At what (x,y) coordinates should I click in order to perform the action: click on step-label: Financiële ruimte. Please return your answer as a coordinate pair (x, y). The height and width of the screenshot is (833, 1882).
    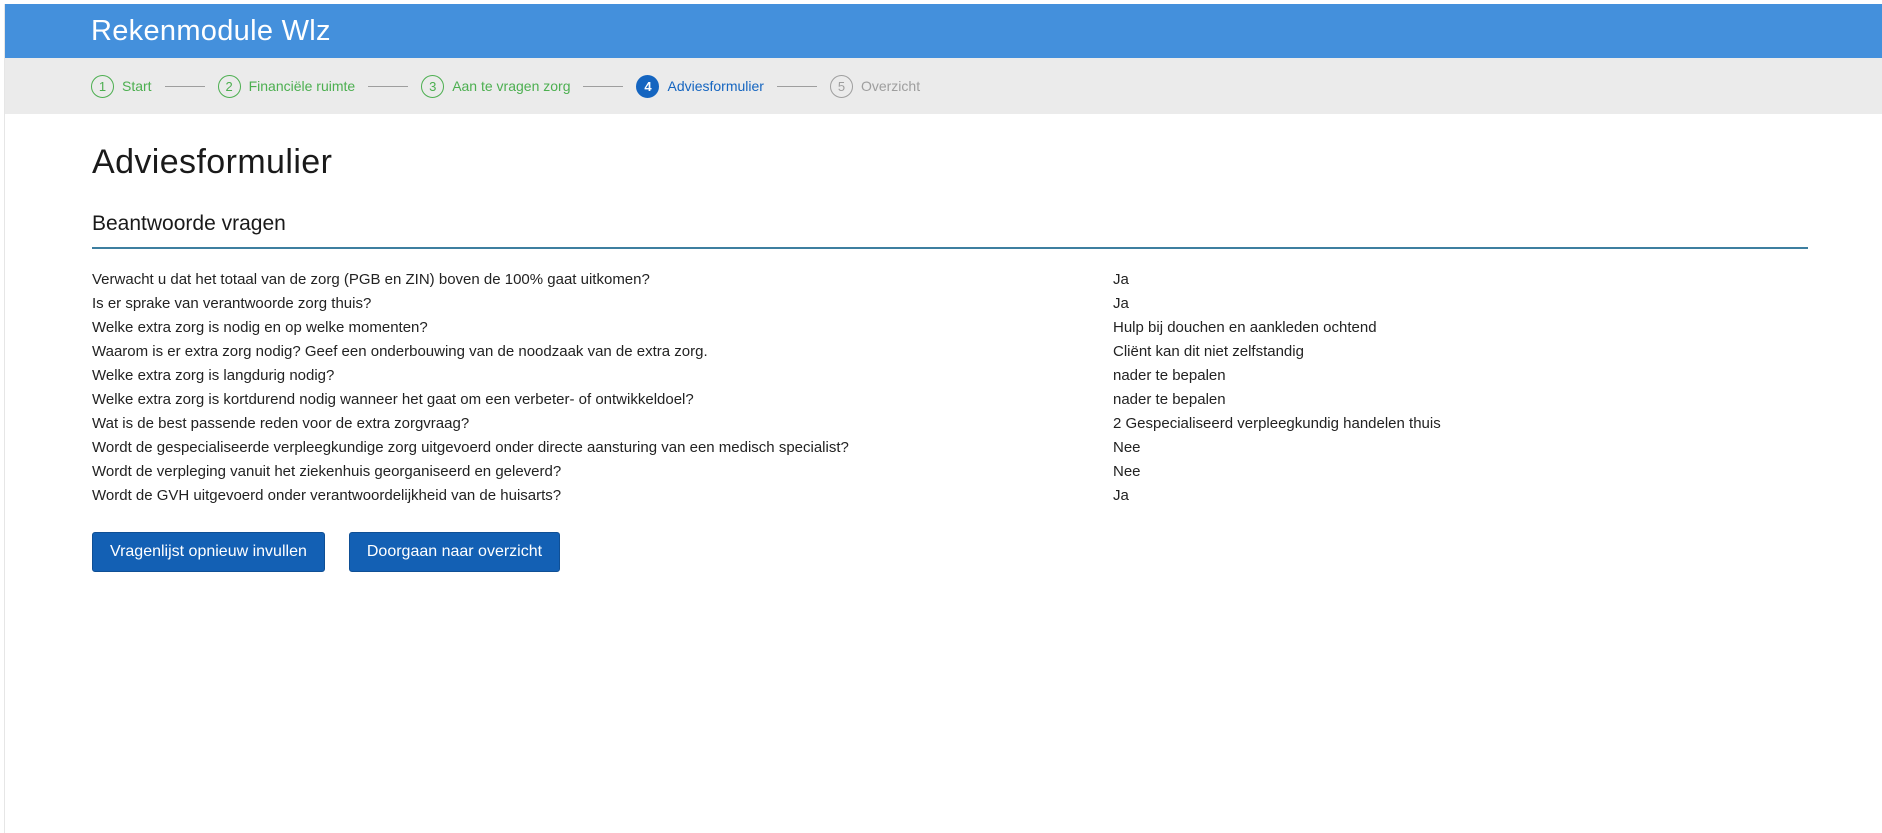
    Looking at the image, I should click on (302, 86).